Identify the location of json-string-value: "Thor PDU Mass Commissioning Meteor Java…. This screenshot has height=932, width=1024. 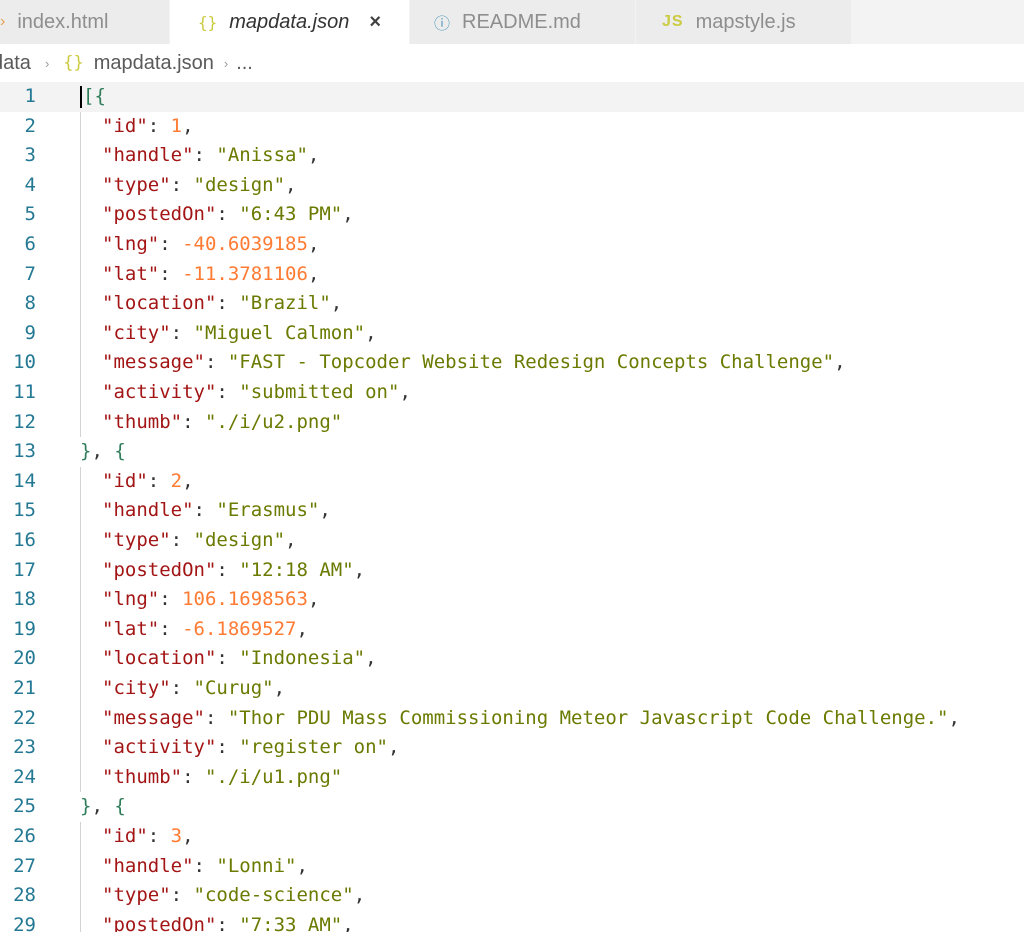
(588, 717).